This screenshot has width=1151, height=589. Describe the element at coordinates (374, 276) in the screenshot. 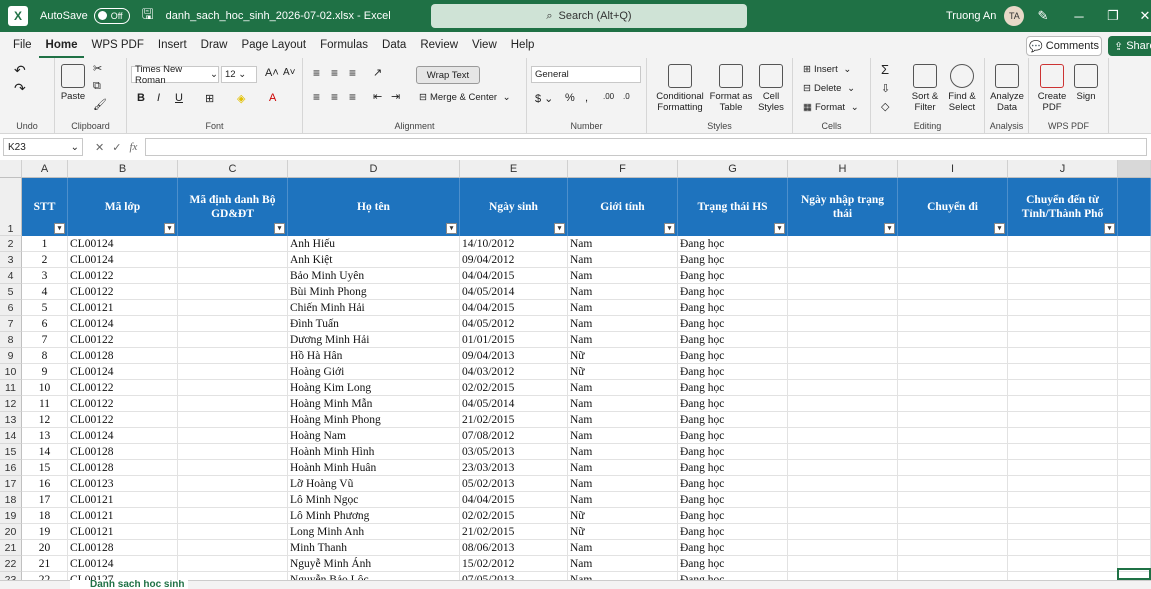

I see `table-cell: Bảo Minh Uyên` at that location.